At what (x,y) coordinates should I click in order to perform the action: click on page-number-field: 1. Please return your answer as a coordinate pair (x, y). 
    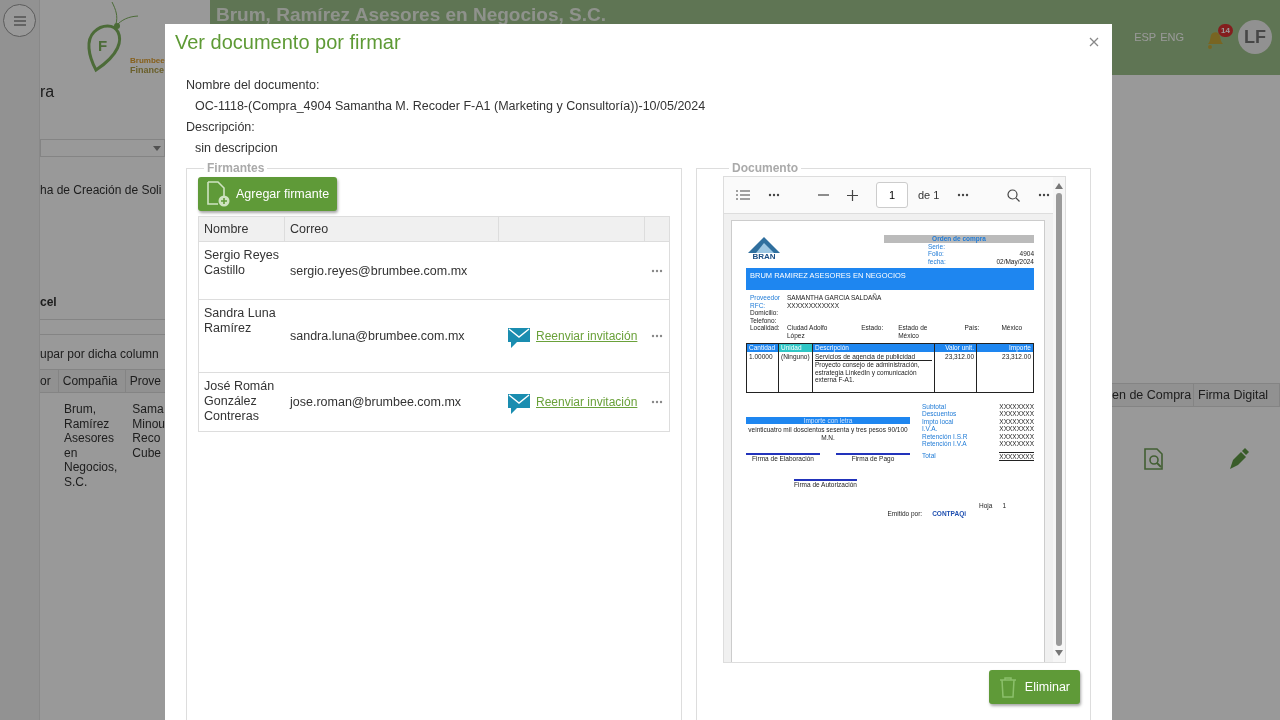
    Looking at the image, I should click on (892, 195).